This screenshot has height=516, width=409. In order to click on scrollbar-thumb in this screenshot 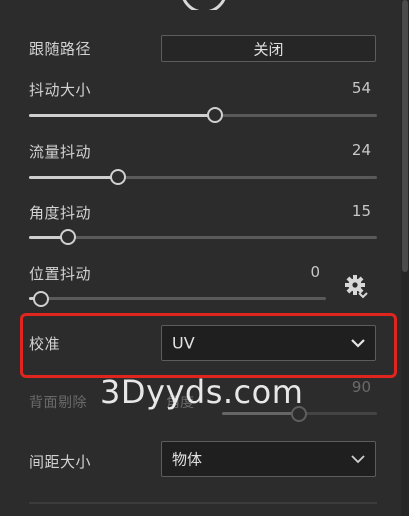, I will do `click(405, 136)`.